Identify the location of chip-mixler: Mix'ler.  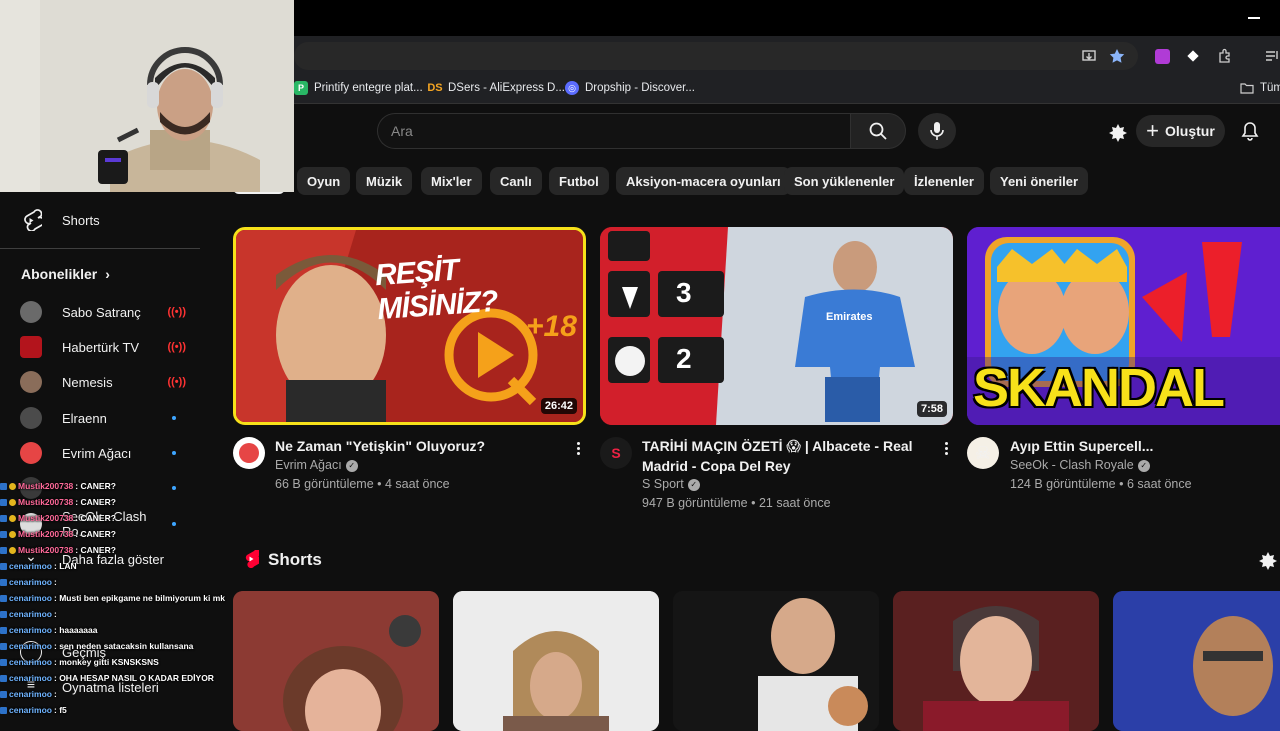
(451, 181).